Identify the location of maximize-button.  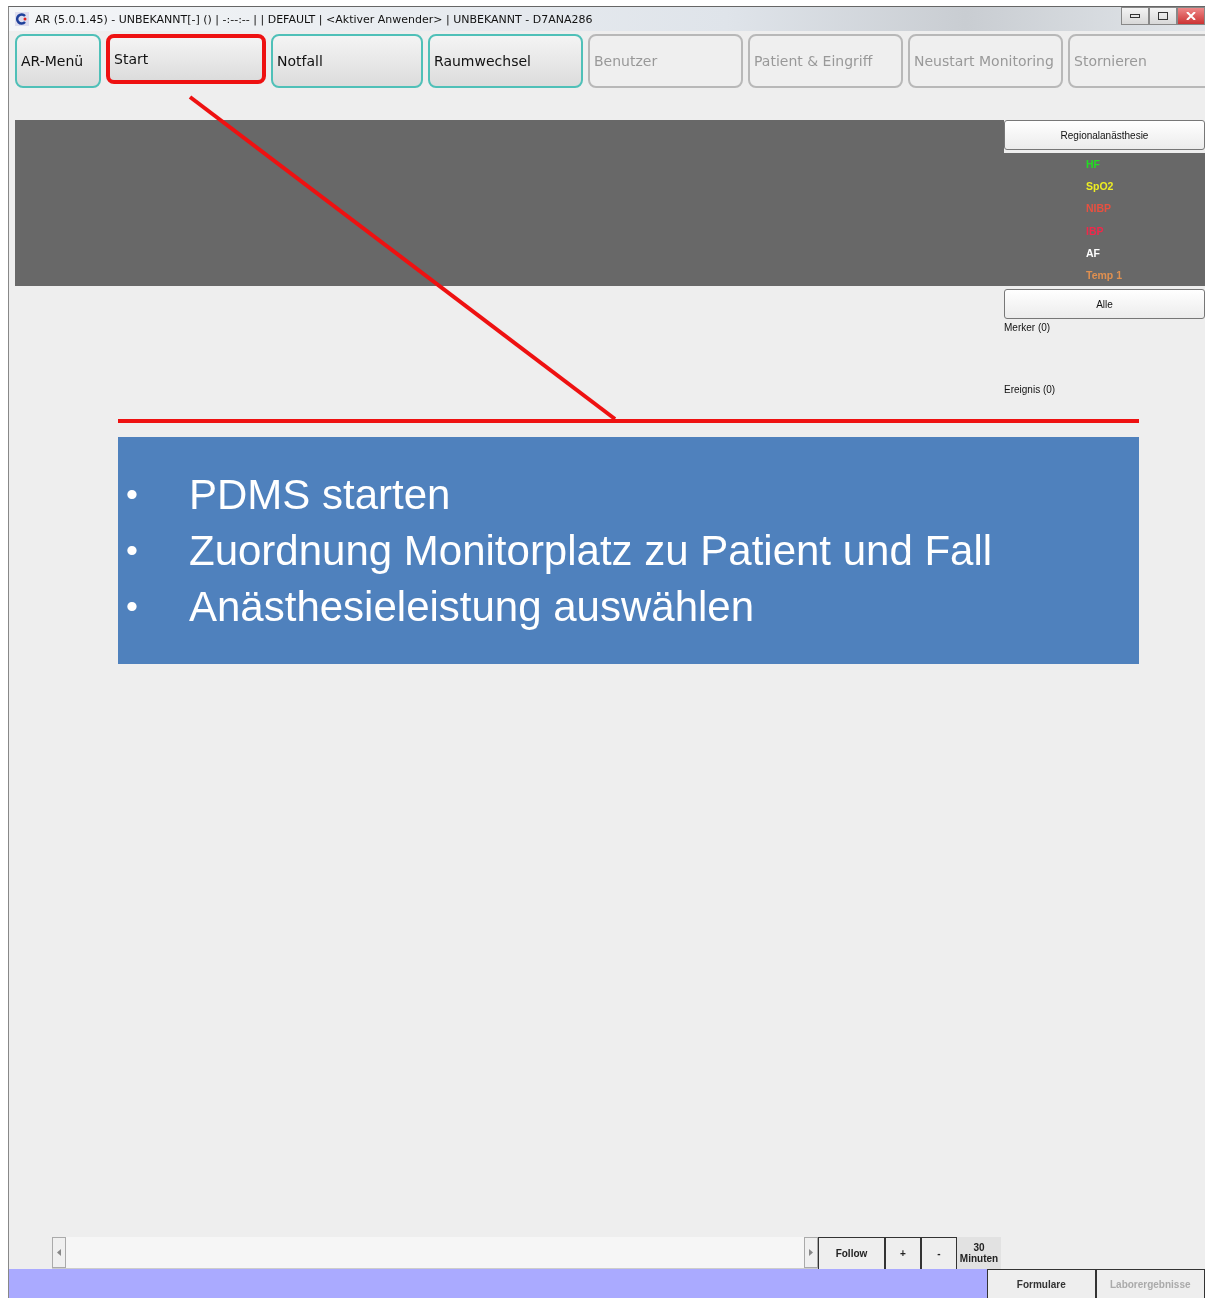
(1163, 16).